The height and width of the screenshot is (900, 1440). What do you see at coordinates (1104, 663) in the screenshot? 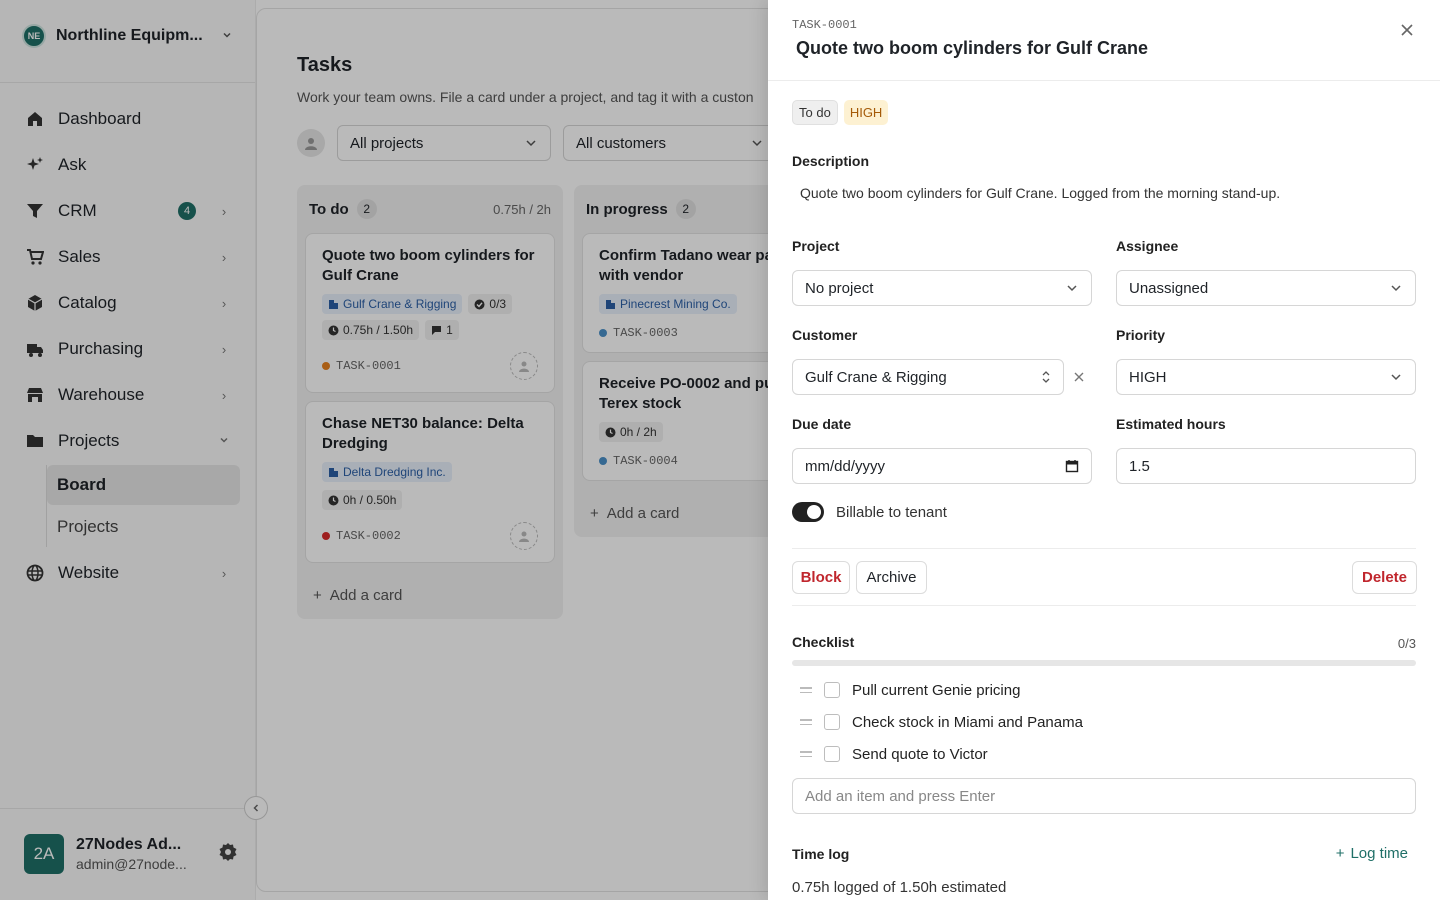
I see `checklist-progress-bar` at bounding box center [1104, 663].